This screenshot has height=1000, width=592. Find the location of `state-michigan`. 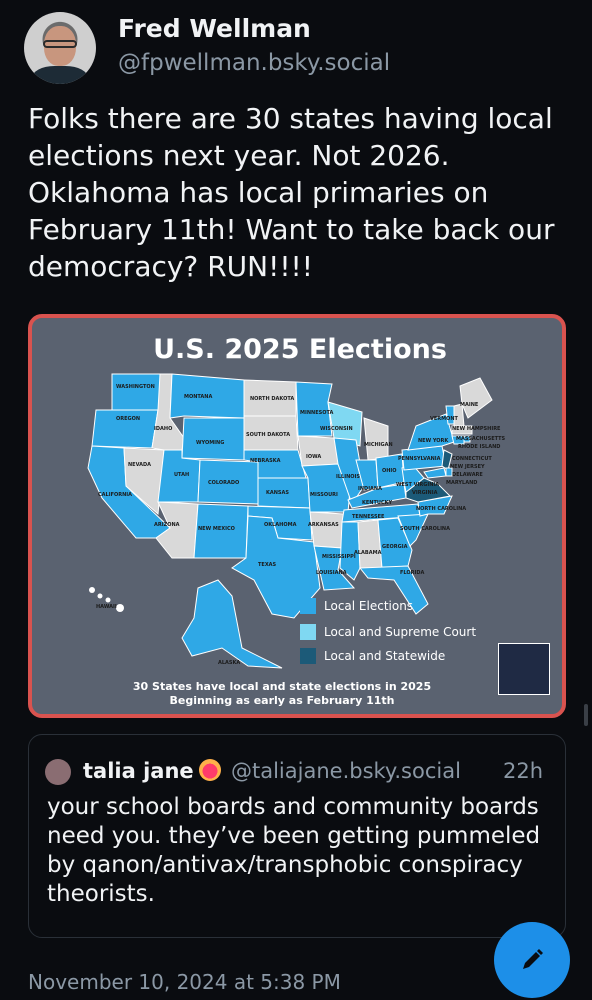

state-michigan is located at coordinates (376, 439).